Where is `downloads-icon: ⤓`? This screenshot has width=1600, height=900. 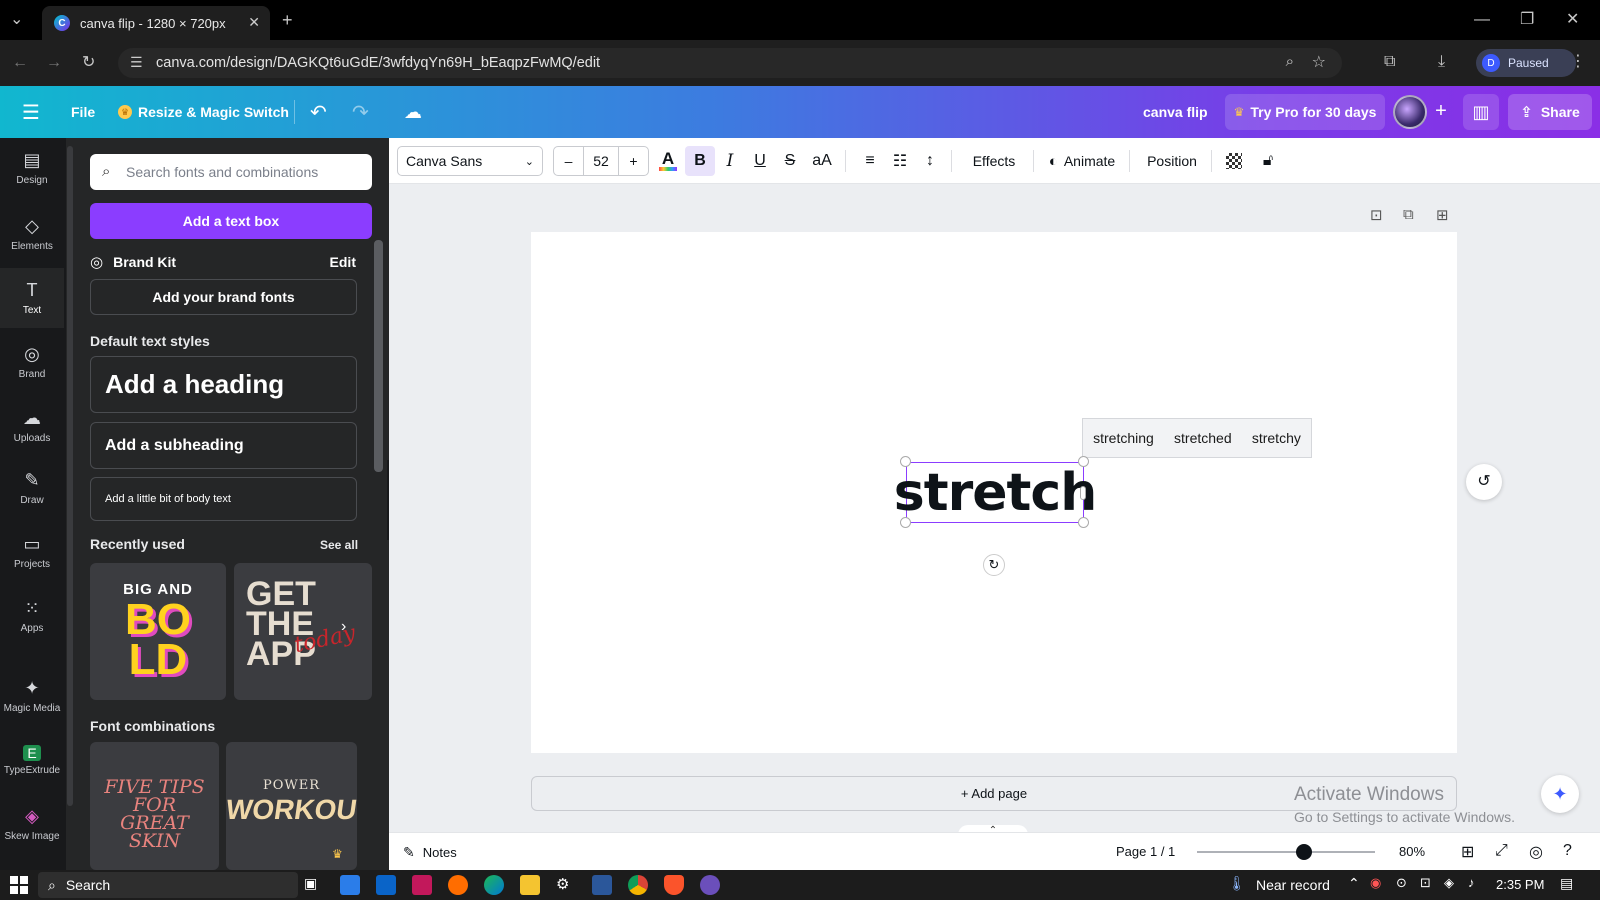
downloads-icon: ⤓ is located at coordinates (1441, 62).